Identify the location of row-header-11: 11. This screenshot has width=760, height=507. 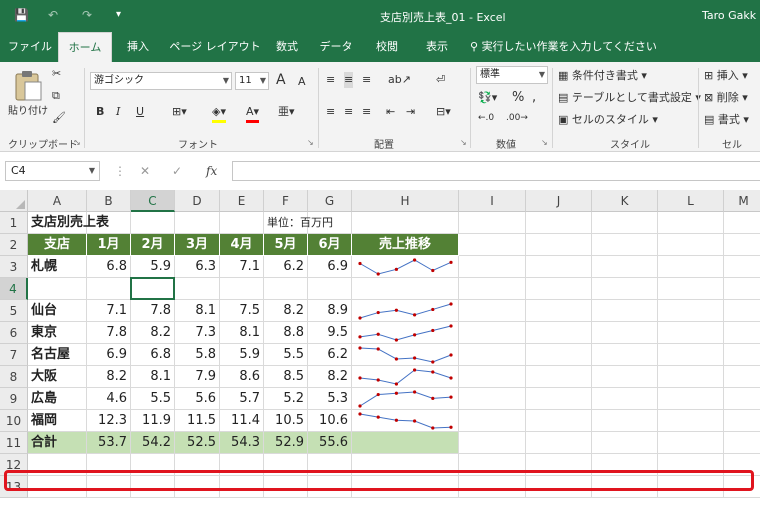
(14, 443).